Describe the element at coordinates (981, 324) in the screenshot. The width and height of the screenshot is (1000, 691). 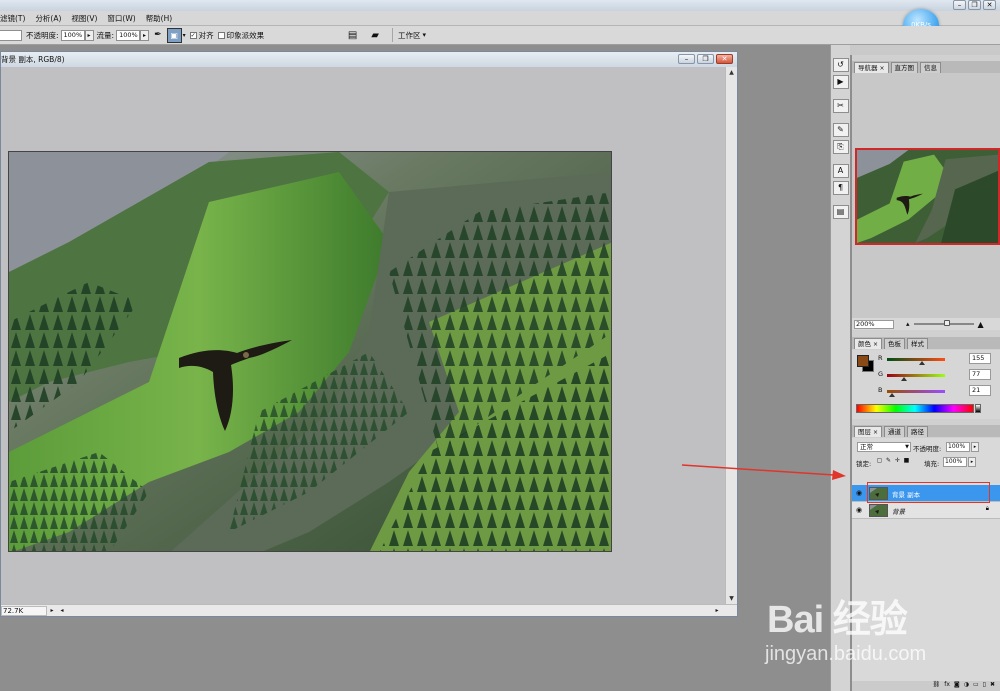
I see `zoom-in-icon: ▲` at that location.